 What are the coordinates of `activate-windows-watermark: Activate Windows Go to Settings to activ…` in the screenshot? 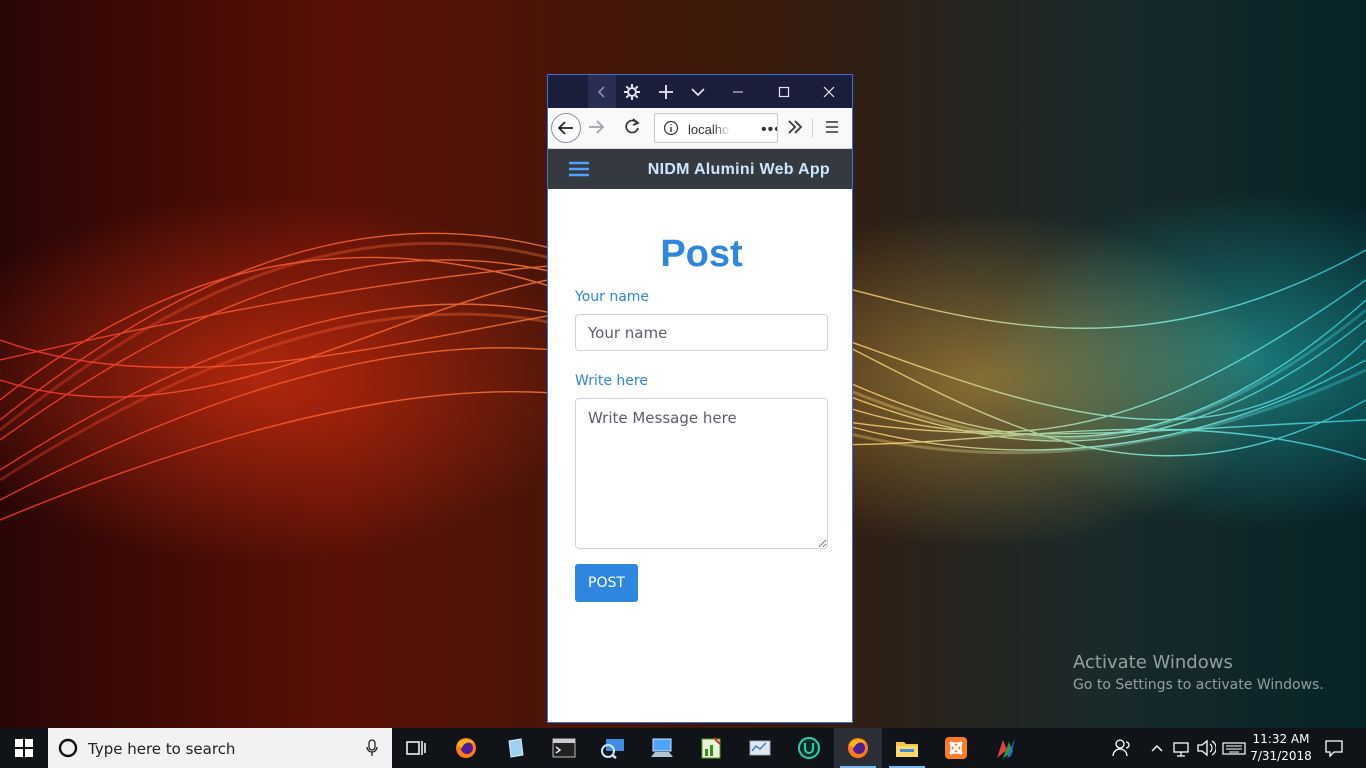 It's located at (1198, 672).